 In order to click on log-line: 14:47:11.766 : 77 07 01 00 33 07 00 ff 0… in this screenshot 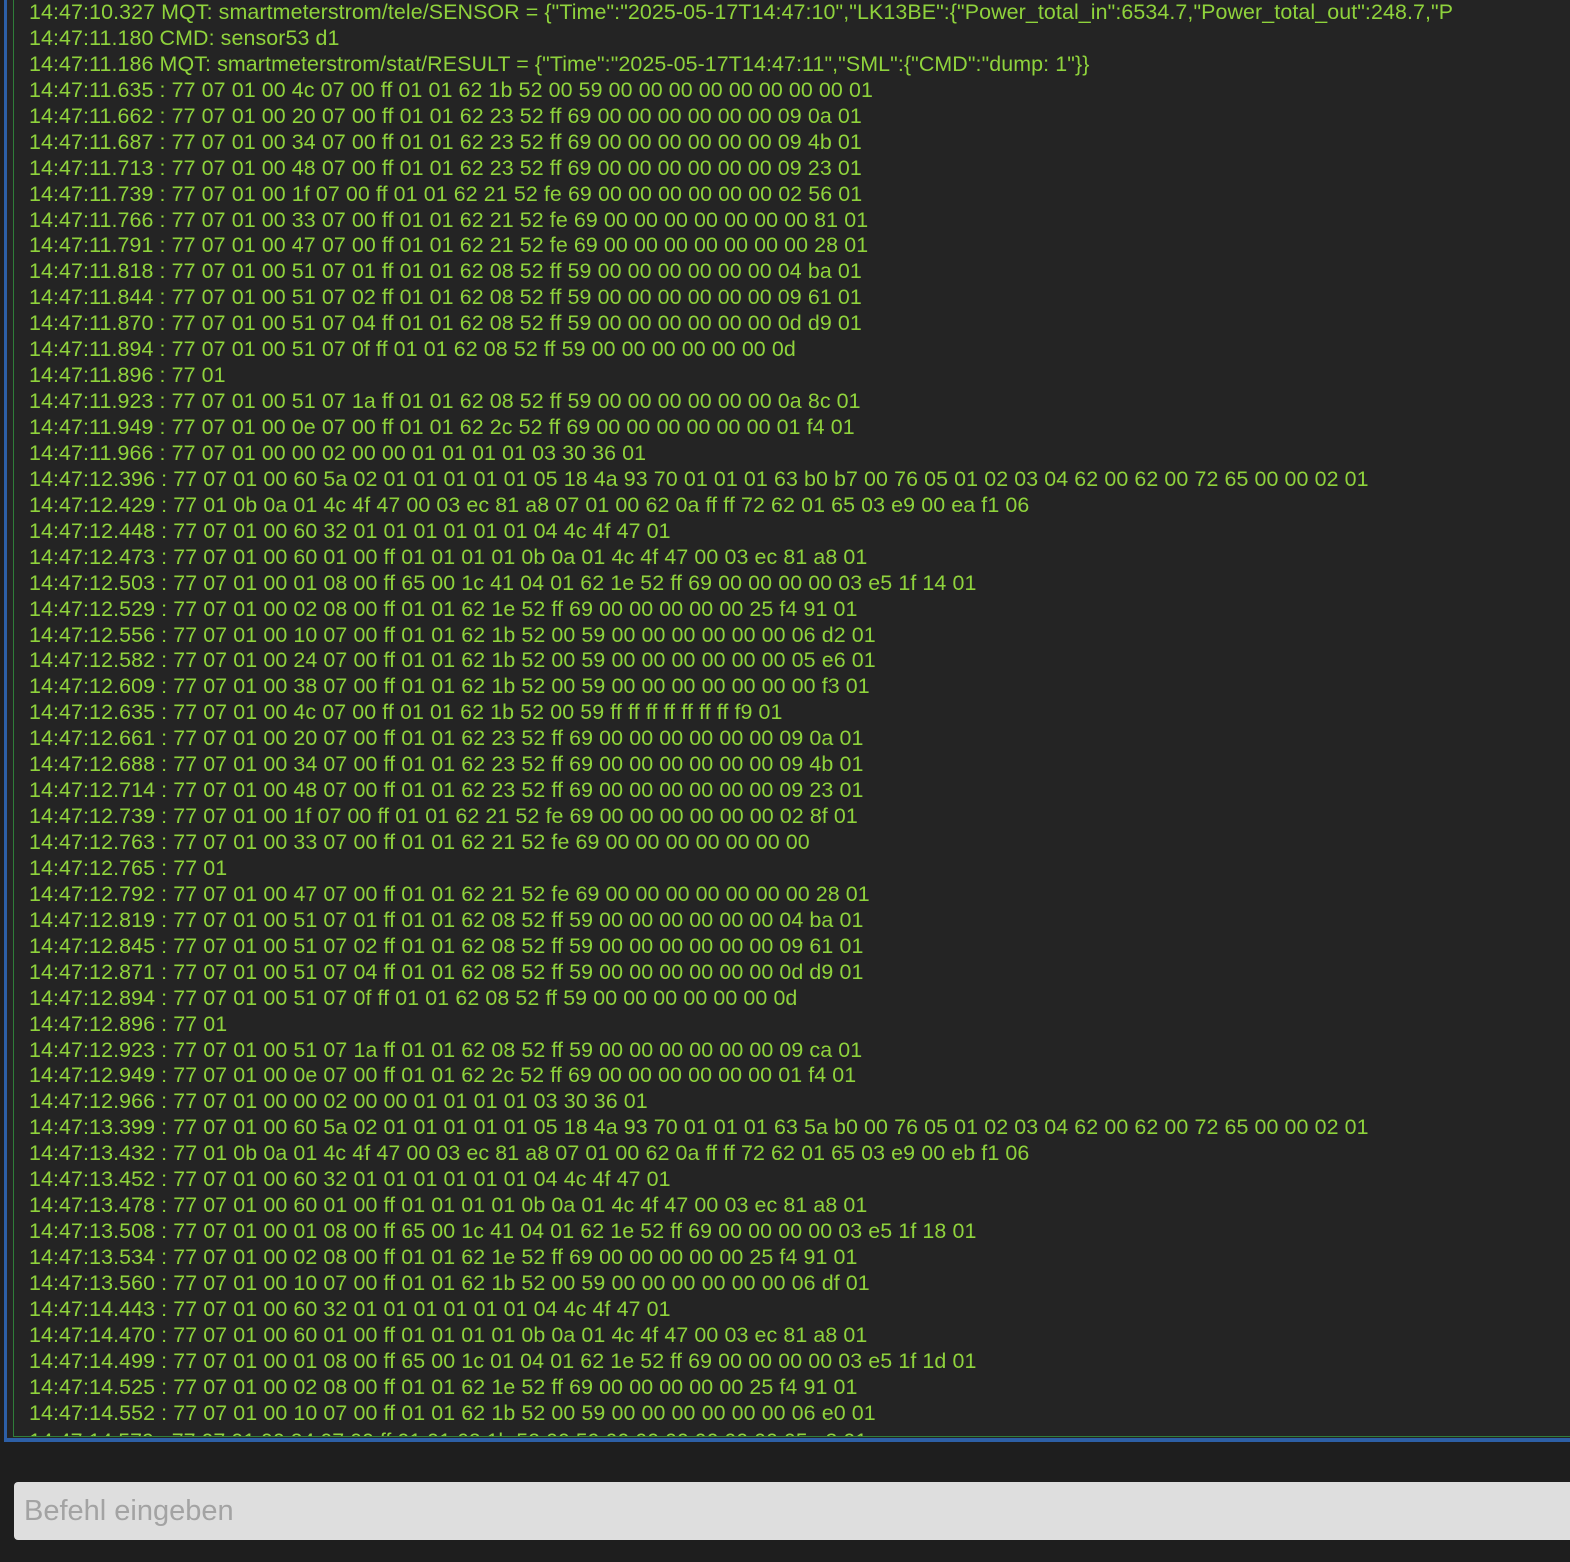, I will do `click(449, 219)`.